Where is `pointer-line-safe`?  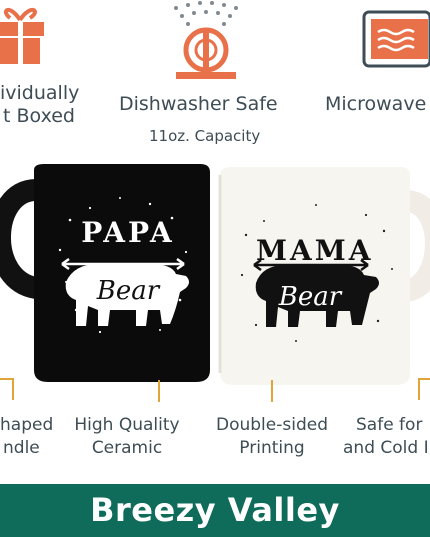 pointer-line-safe is located at coordinates (419, 389).